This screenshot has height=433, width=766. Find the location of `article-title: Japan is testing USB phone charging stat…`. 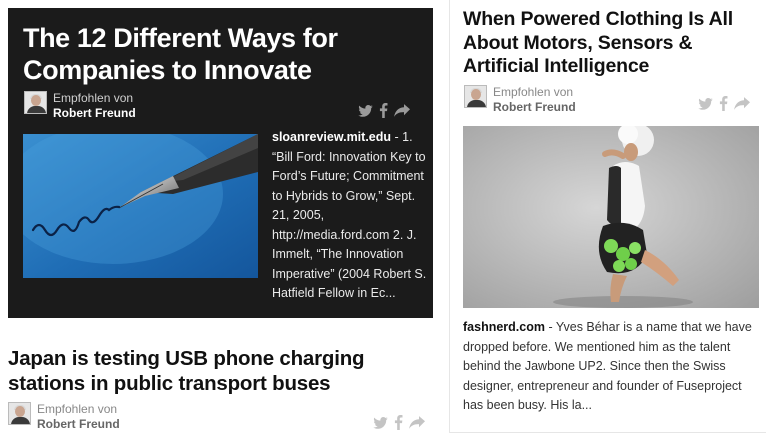

article-title: Japan is testing USB phone charging stat… is located at coordinates (218, 371).